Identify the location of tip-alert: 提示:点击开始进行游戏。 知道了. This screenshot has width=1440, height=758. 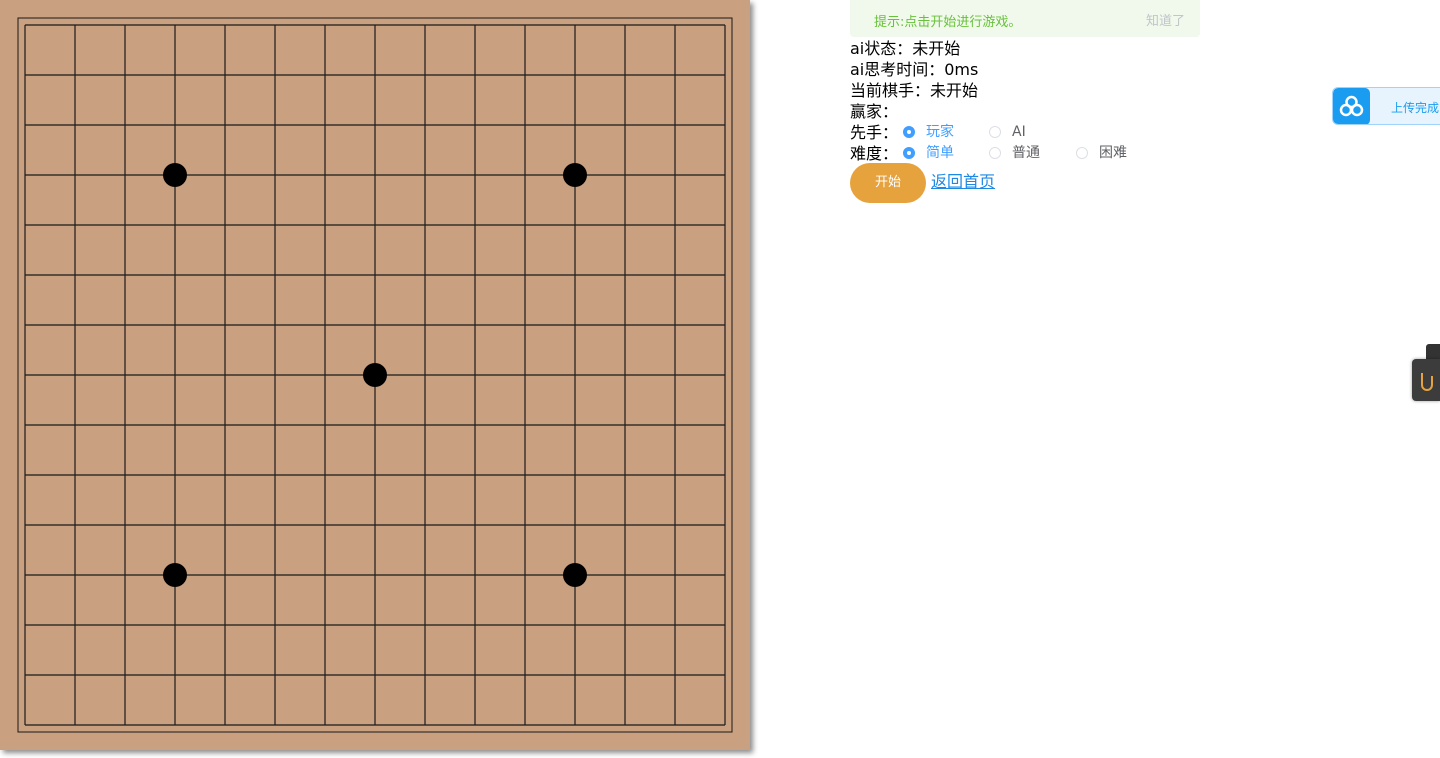
(1025, 18).